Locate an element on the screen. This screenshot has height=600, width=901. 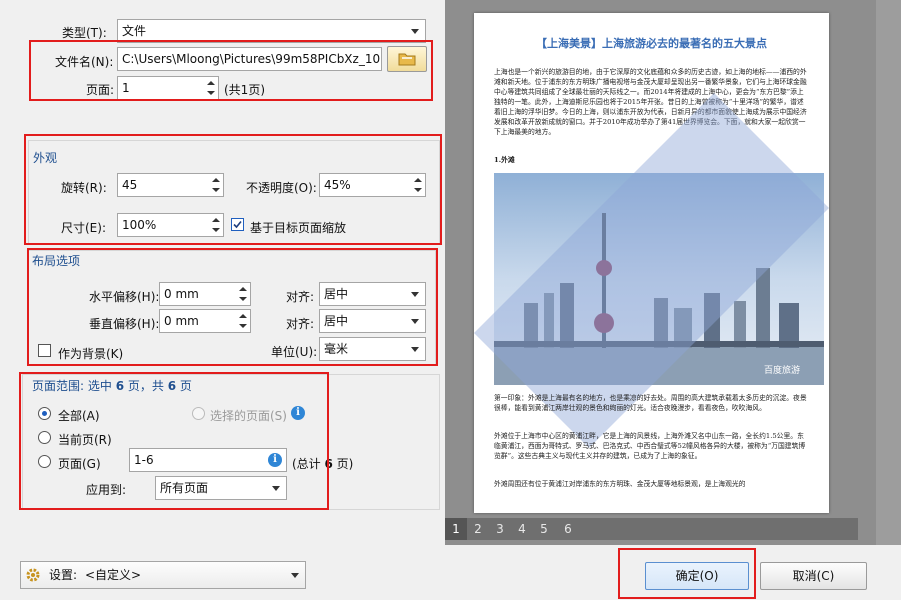
preview-para-4: 外滩周围还有位于黄浦江对岸浦东的东方明珠、金茂大厦等地标景观，是上海观光的 is located at coordinates (620, 484).